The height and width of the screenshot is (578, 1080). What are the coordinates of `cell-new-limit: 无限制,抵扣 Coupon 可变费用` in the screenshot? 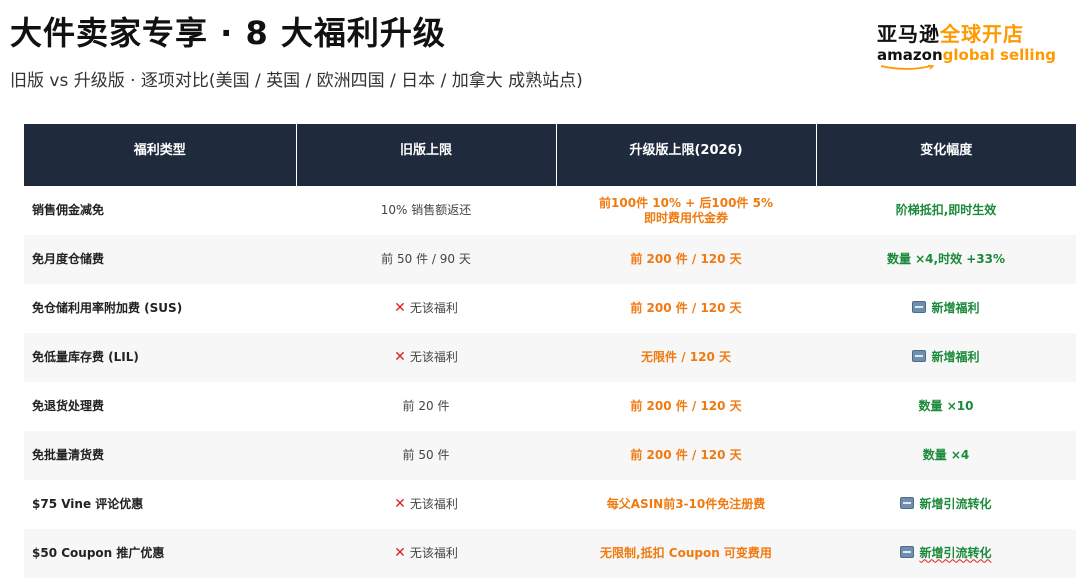 It's located at (686, 553).